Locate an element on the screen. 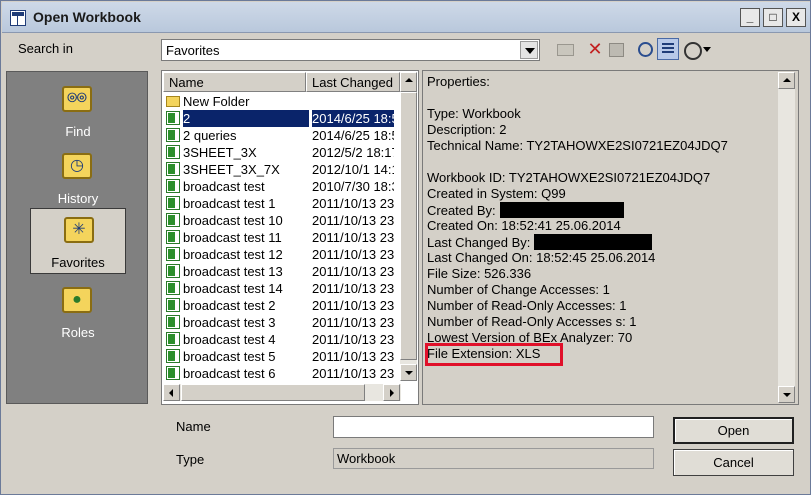  file-name: broadcast test is located at coordinates (224, 186).